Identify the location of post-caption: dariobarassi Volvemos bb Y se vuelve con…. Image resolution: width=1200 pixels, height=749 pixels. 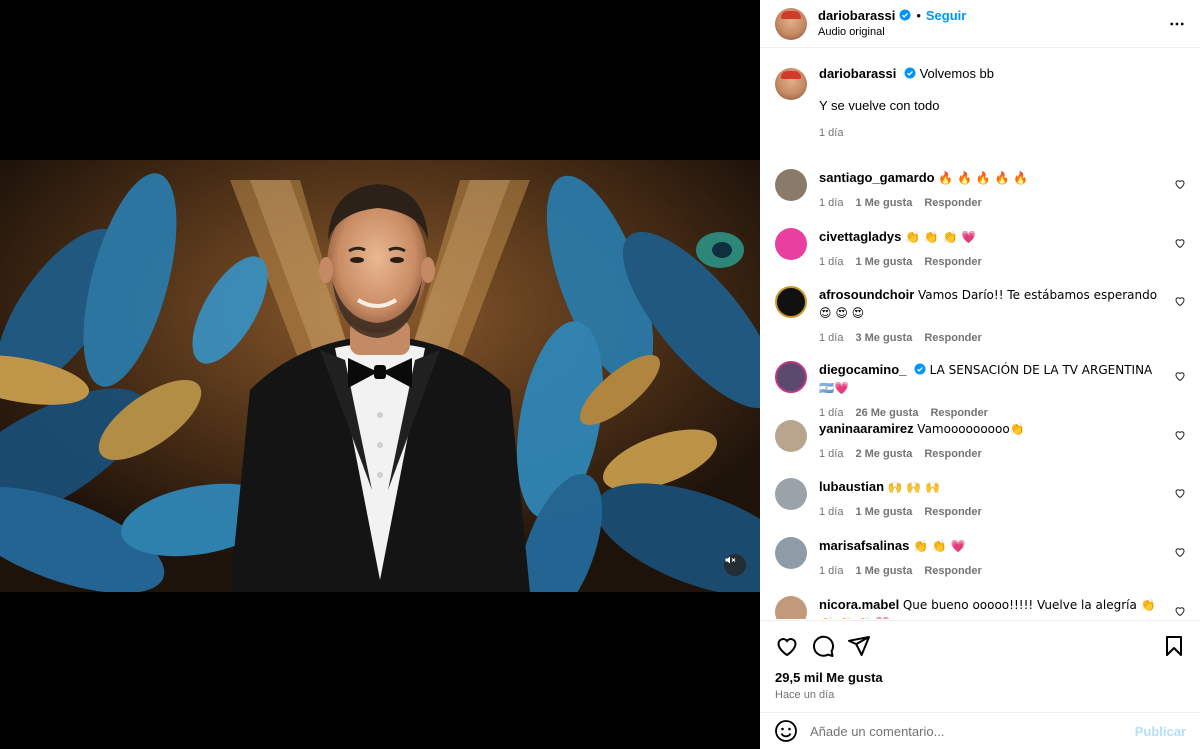
(980, 95).